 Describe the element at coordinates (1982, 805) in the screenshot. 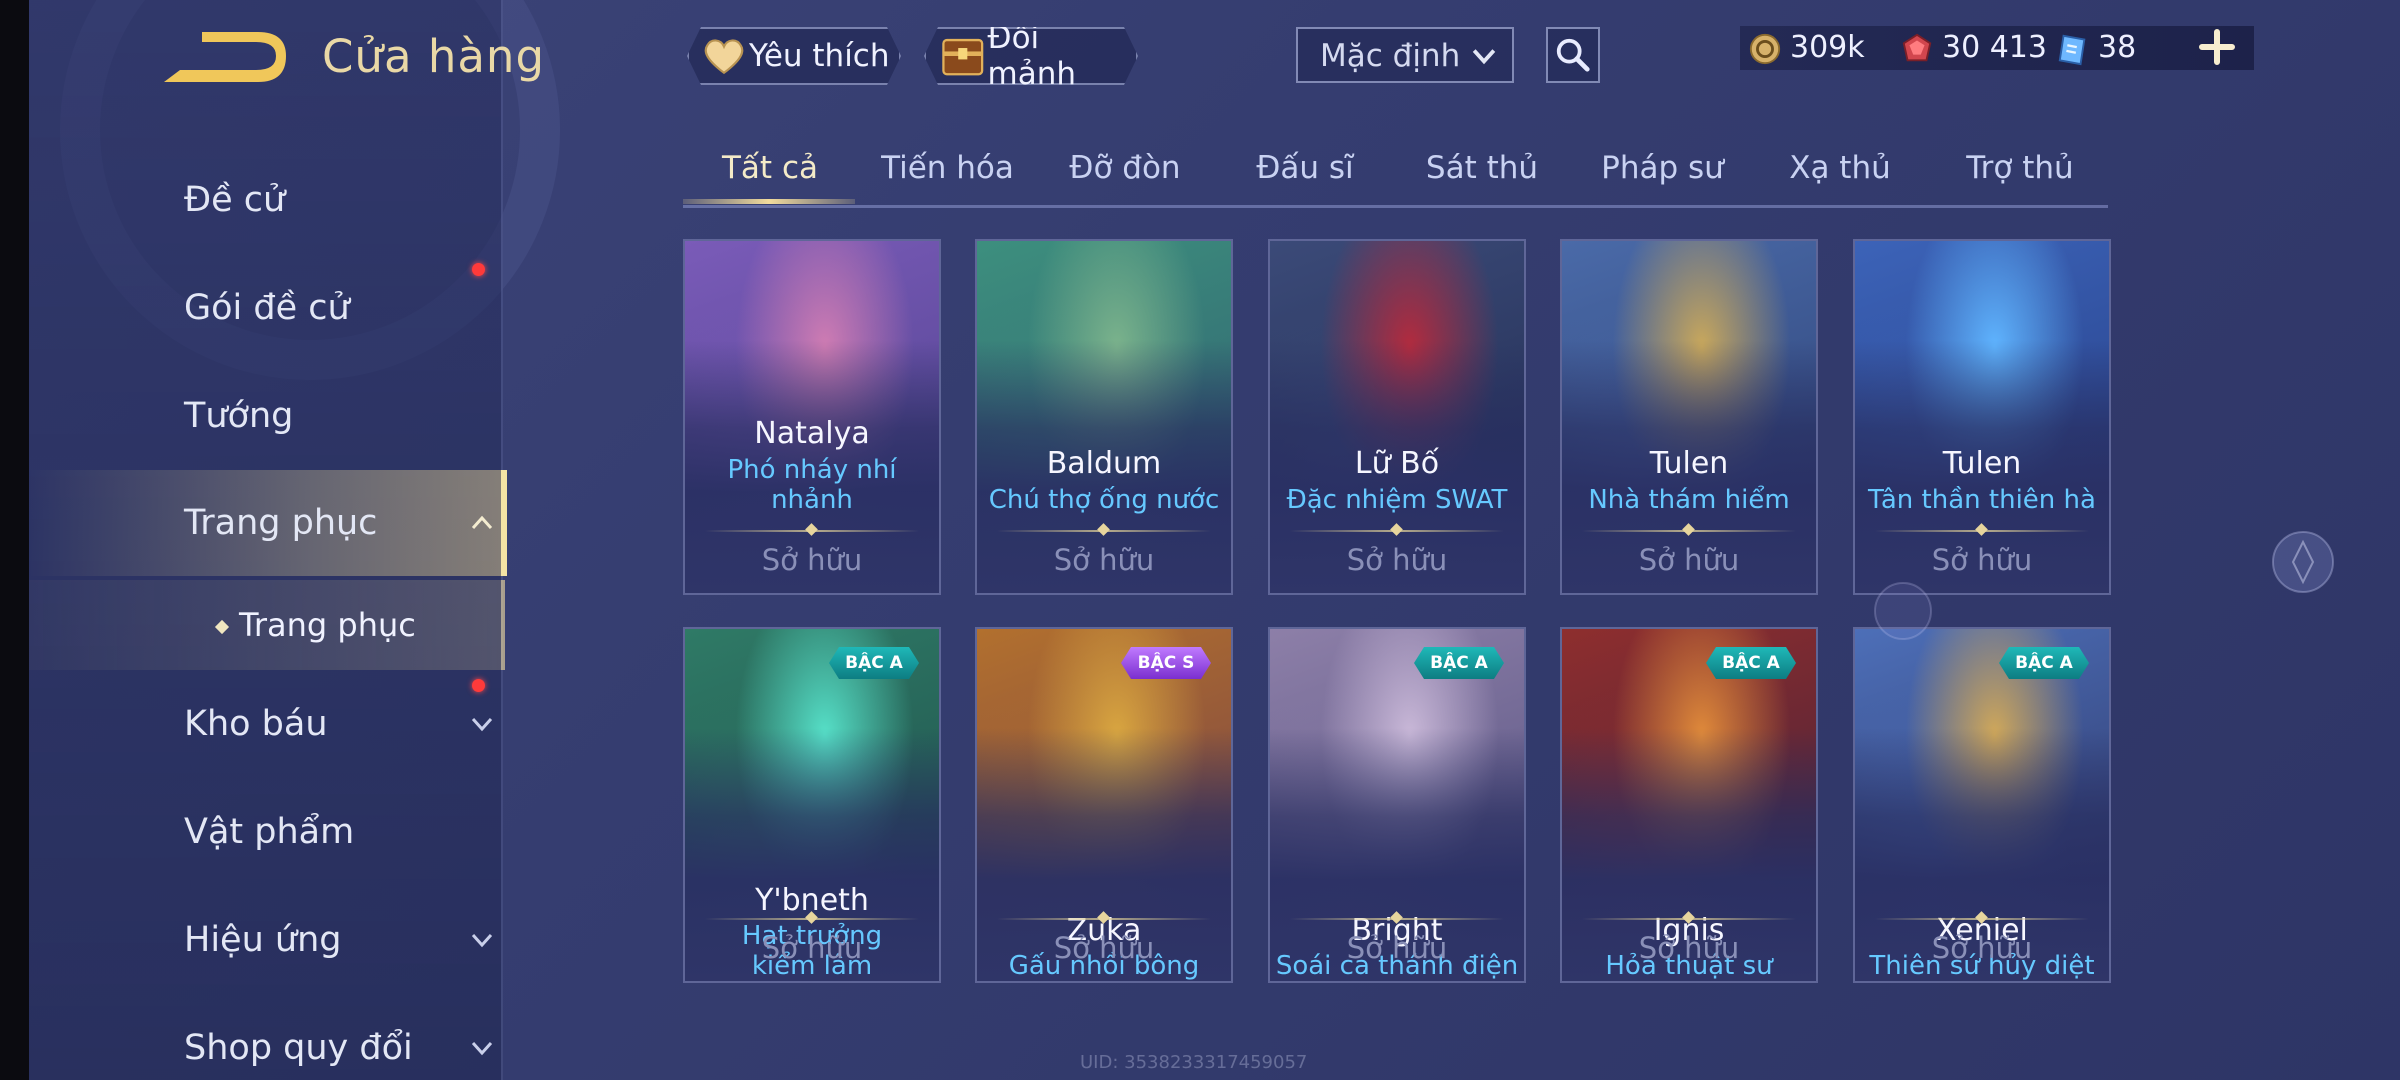

I see `skin-card: BẬC A Xeniel Thiên sứ hủy diệt Sở hữu` at that location.